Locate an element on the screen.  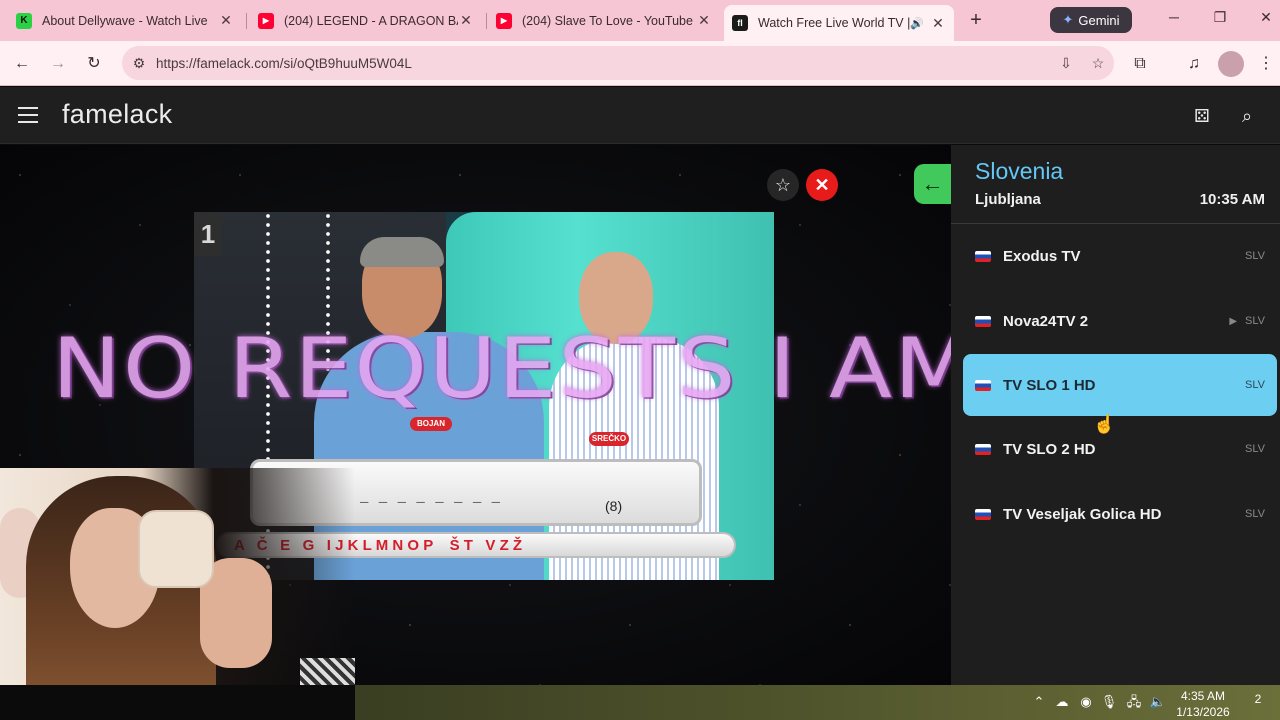
profile-avatar is located at coordinates (1231, 64).